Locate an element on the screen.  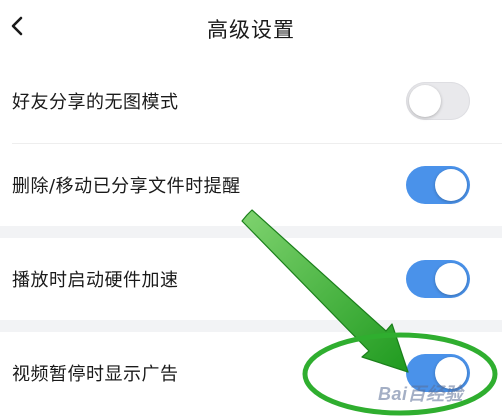
page-title: 高级设置 is located at coordinates (251, 30).